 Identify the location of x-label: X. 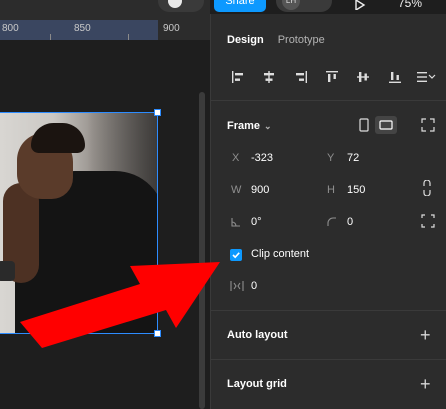
(236, 158).